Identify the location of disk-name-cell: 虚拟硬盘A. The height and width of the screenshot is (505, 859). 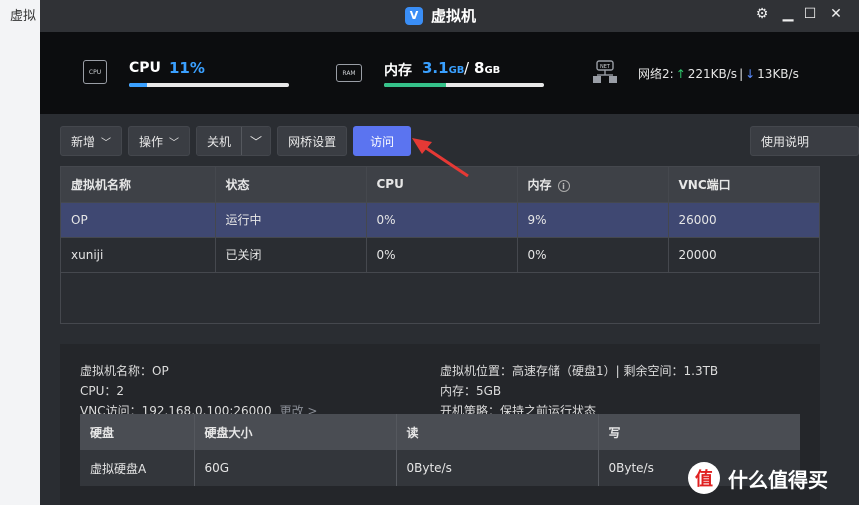
(137, 468).